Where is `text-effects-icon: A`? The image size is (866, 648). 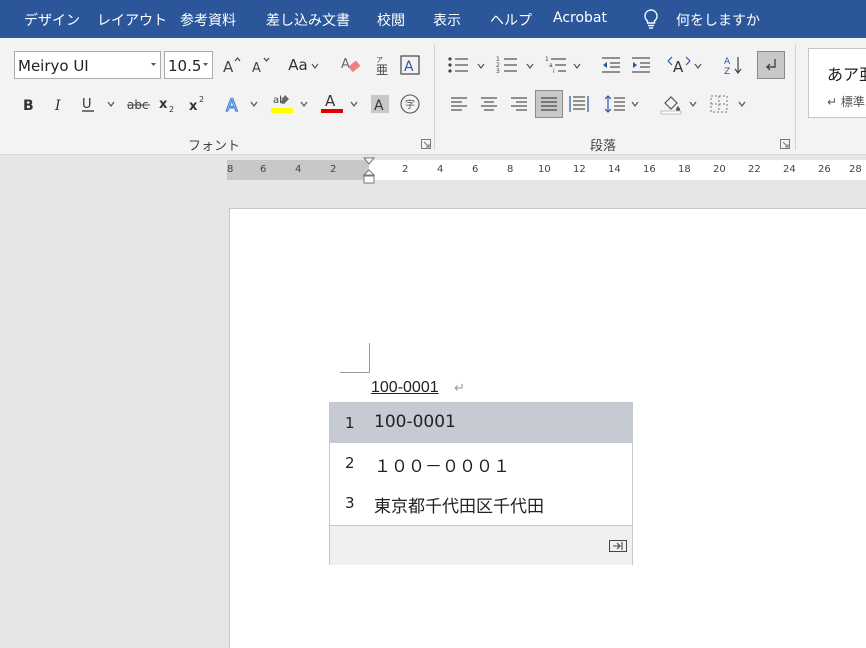 text-effects-icon: A is located at coordinates (234, 104).